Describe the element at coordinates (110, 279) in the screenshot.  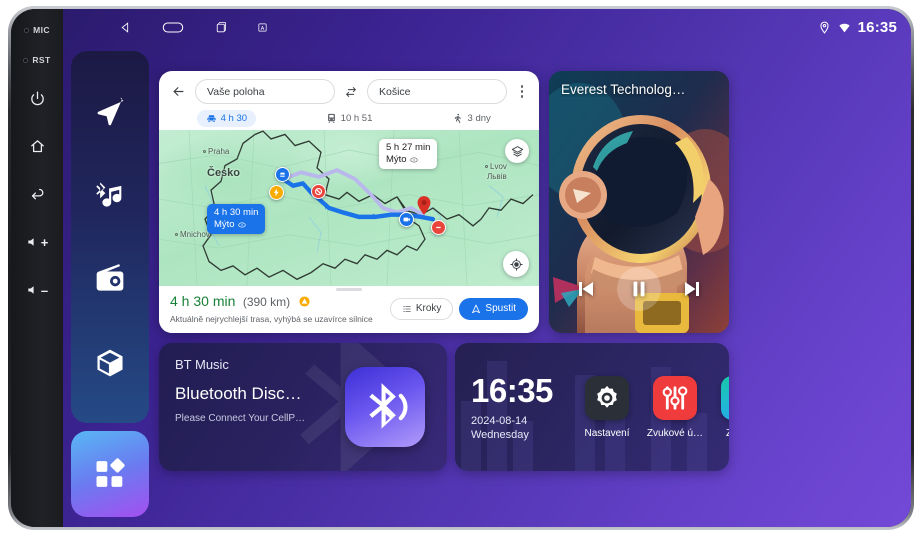
I see `sidebar-item-radio` at that location.